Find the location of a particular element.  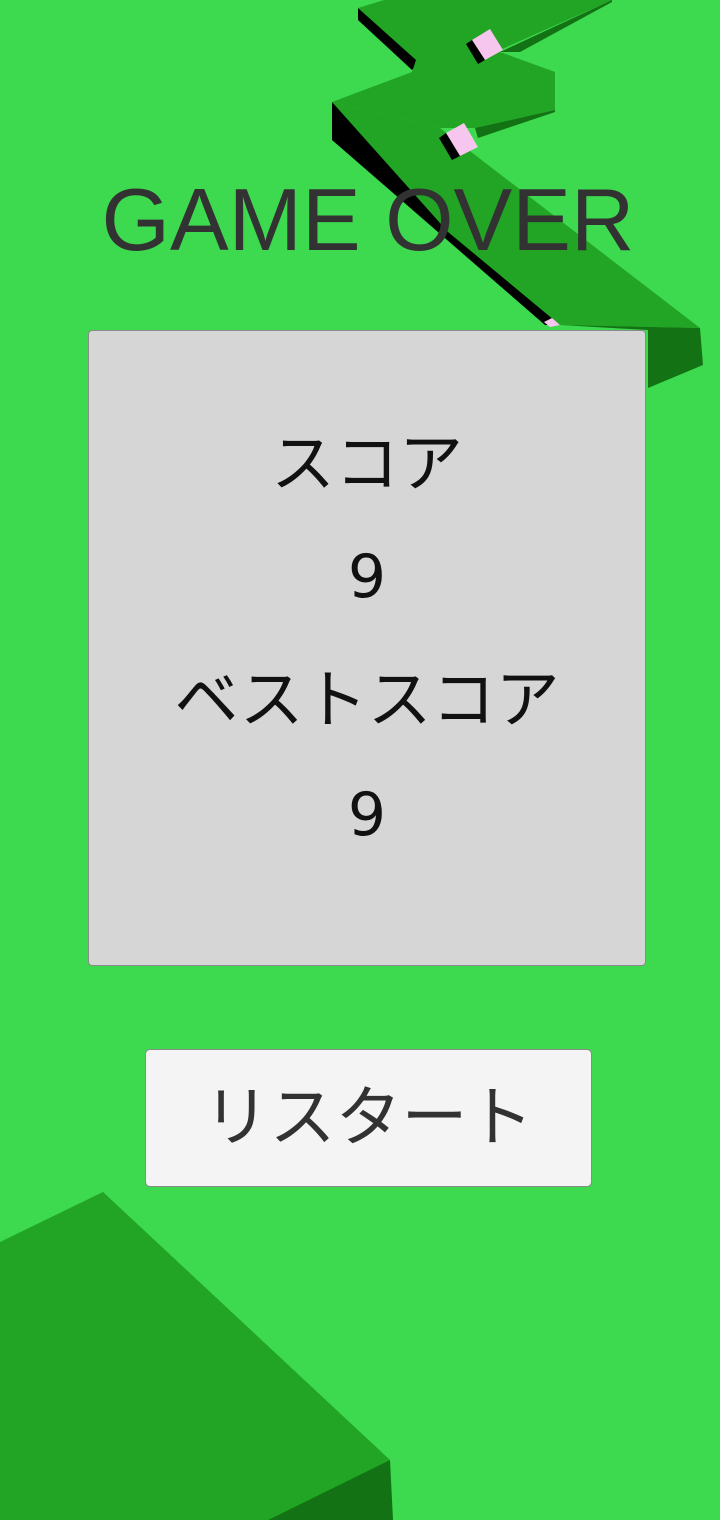

score-value: 9 is located at coordinates (367, 577).